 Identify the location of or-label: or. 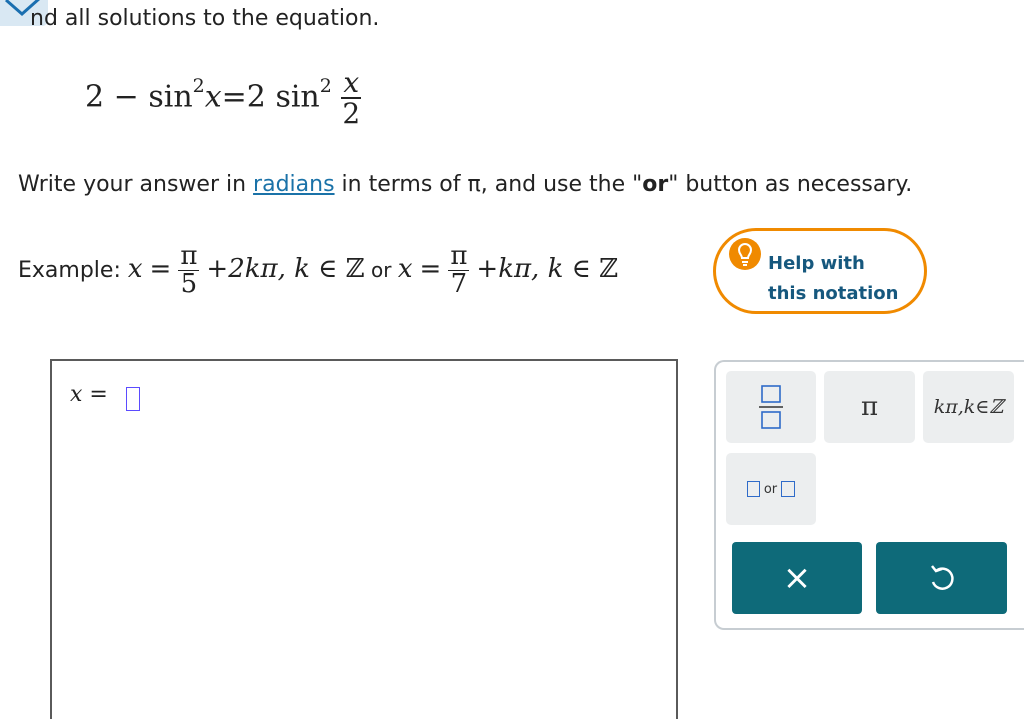
(770, 489).